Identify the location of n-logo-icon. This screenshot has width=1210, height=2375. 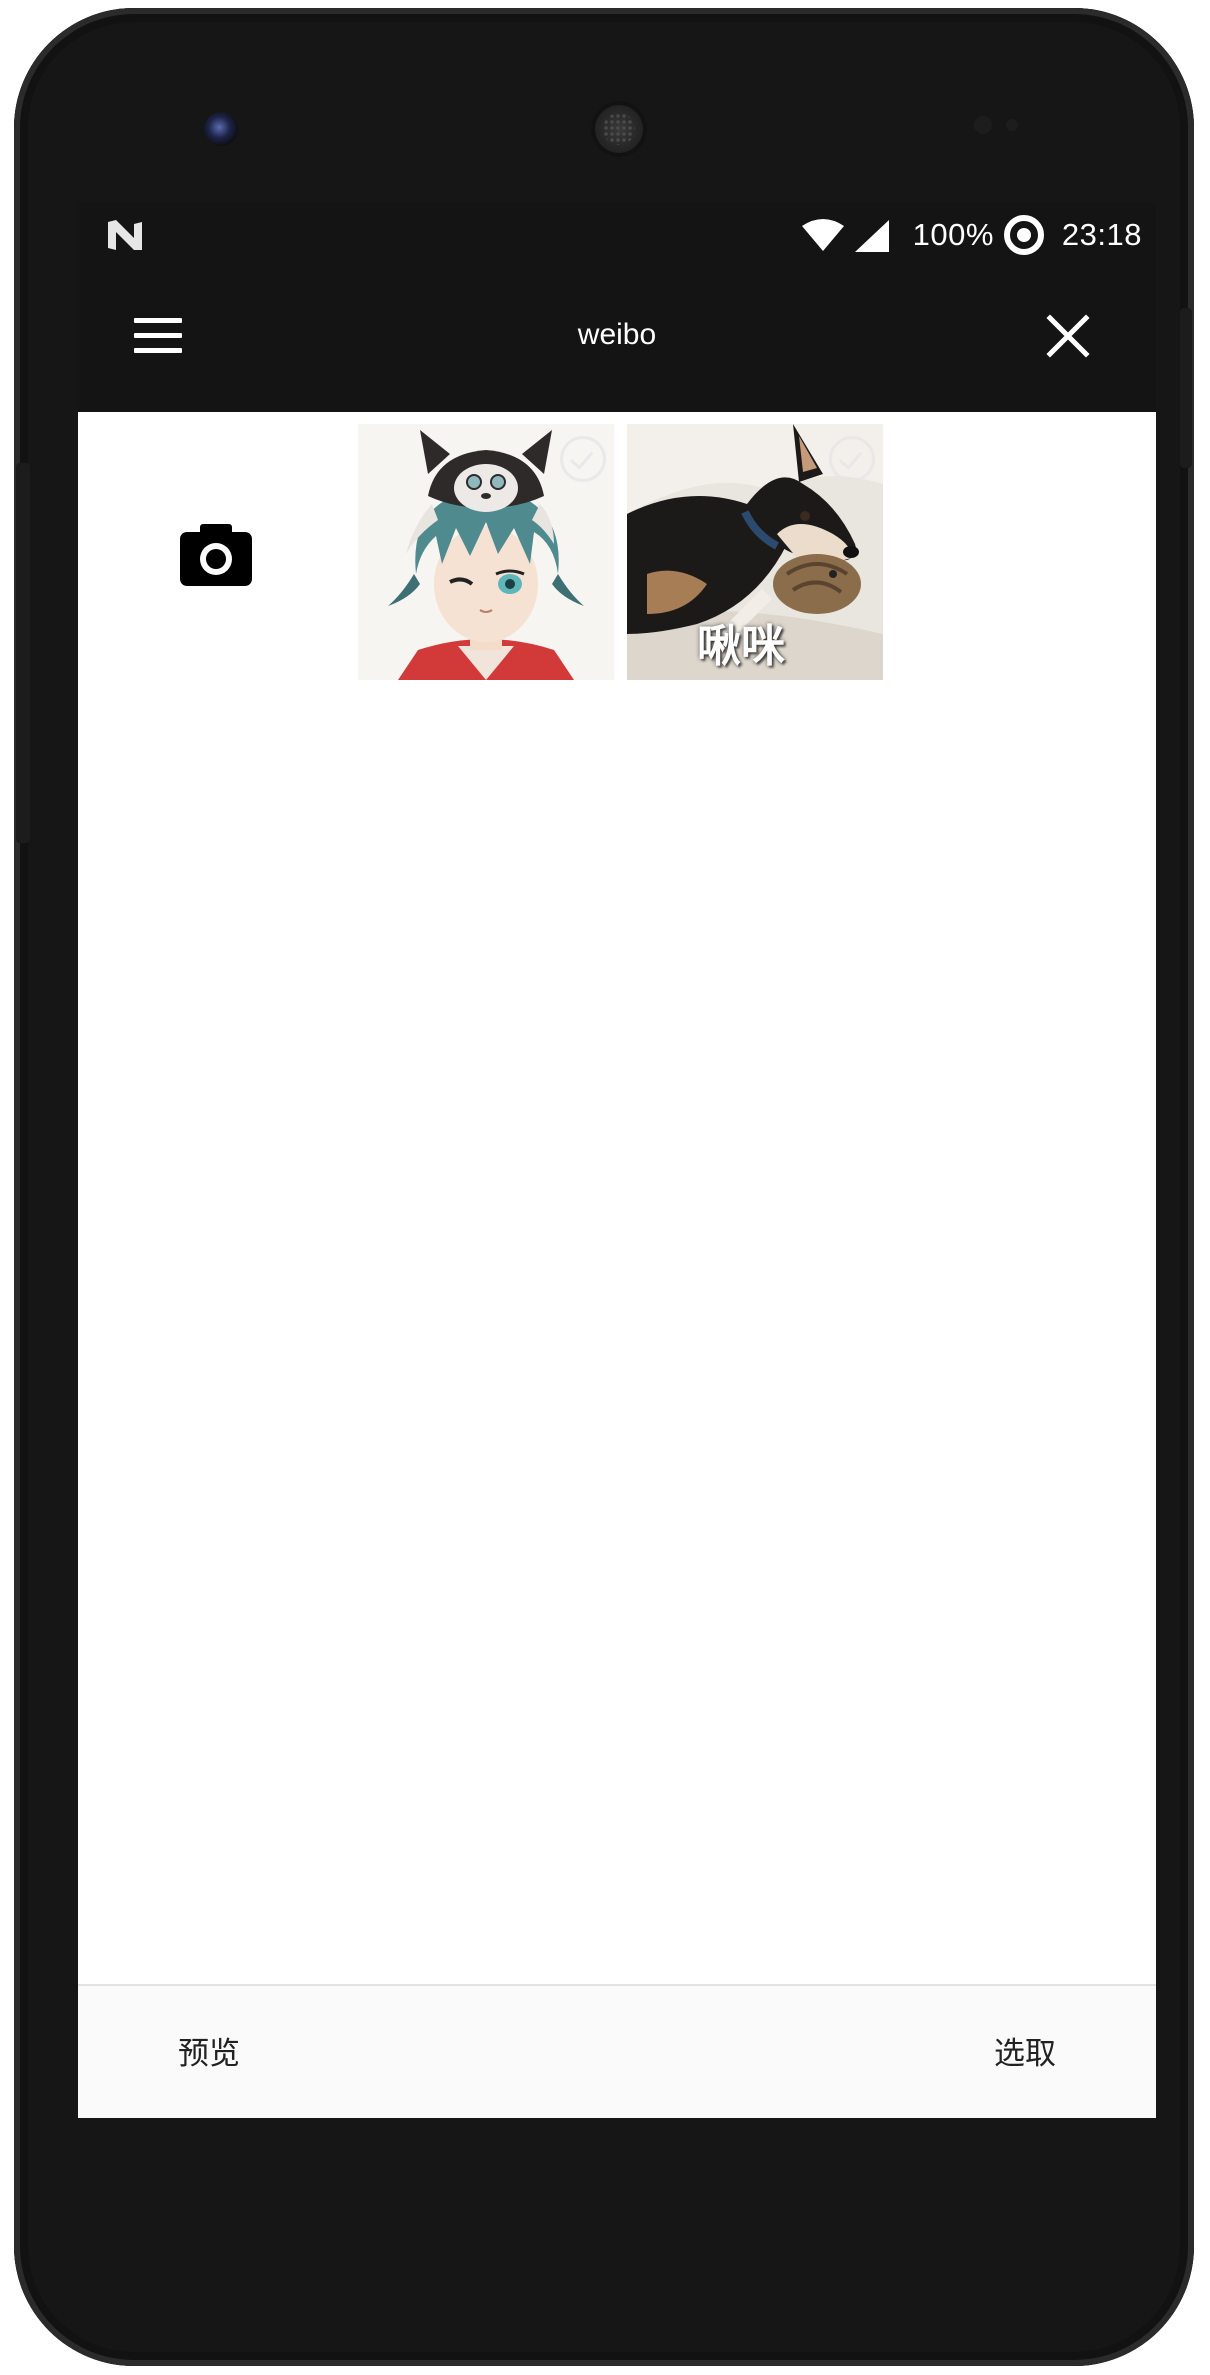
(125, 235).